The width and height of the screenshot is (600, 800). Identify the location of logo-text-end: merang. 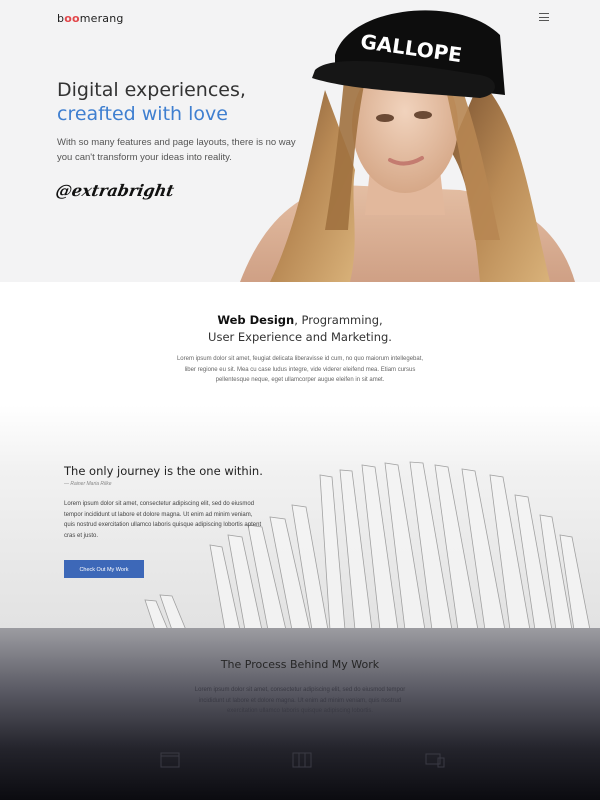
(101, 18).